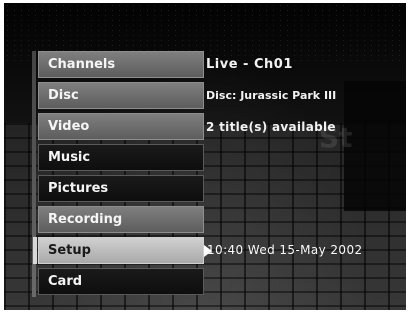 The image size is (412, 313). Describe the element at coordinates (63, 95) in the screenshot. I see `menu-item-label: Disc` at that location.